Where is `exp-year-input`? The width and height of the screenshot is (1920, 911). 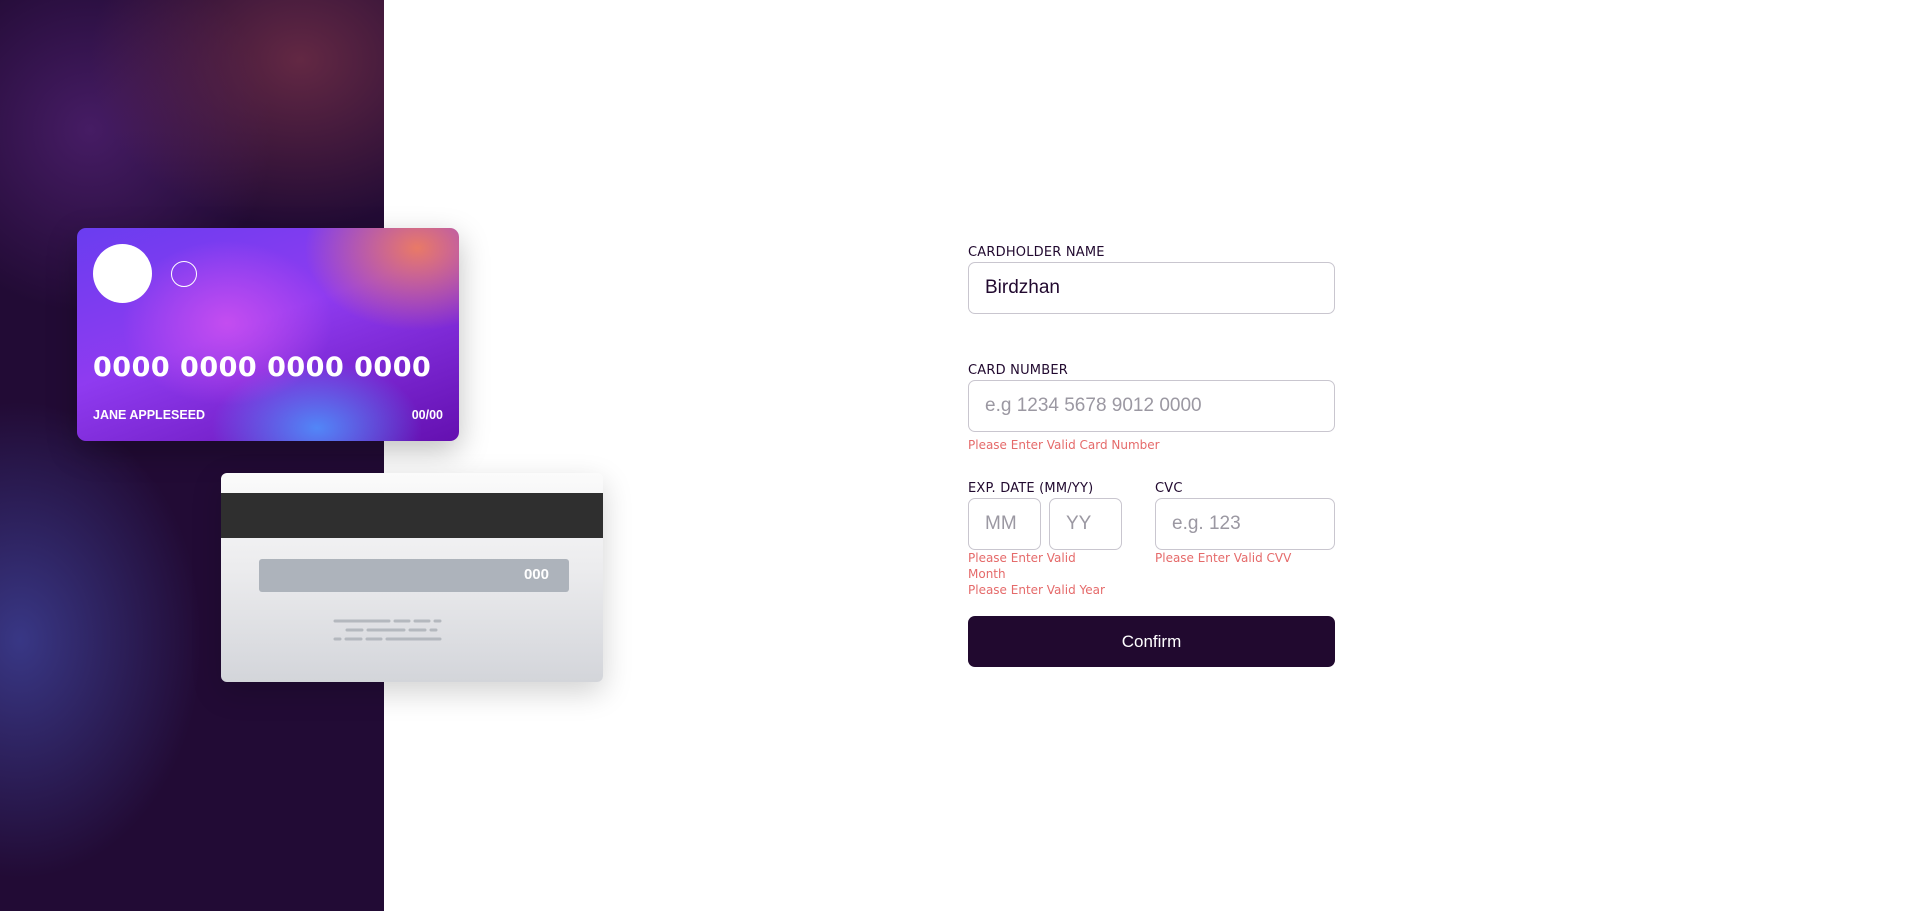
exp-year-input is located at coordinates (1085, 524).